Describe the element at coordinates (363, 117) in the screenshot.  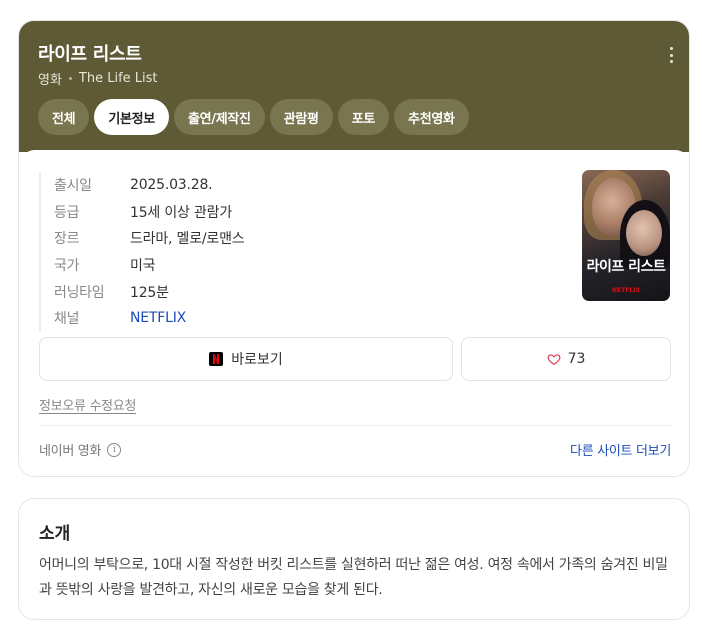
I see `tab-photos: 포토` at that location.